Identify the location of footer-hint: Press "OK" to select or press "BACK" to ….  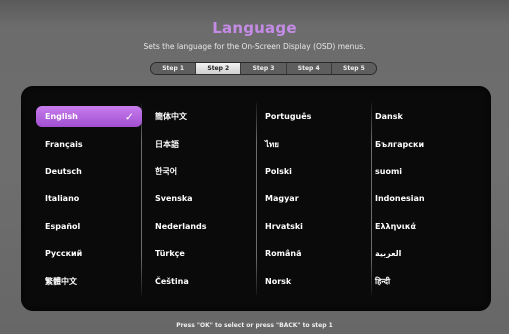
(254, 325).